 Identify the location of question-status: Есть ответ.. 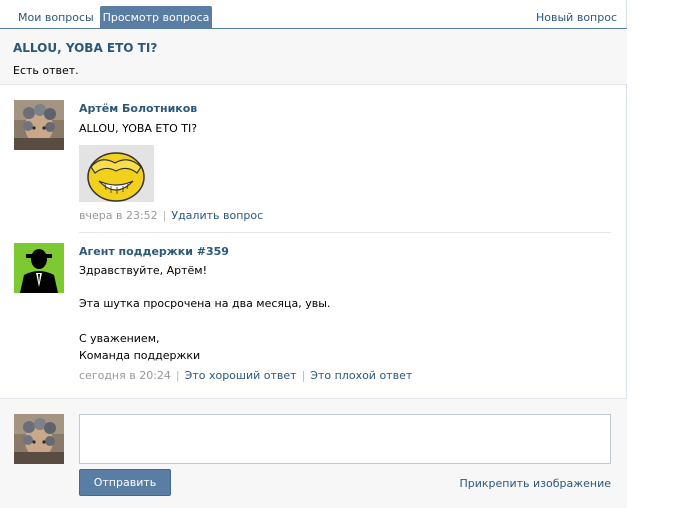
(46, 70).